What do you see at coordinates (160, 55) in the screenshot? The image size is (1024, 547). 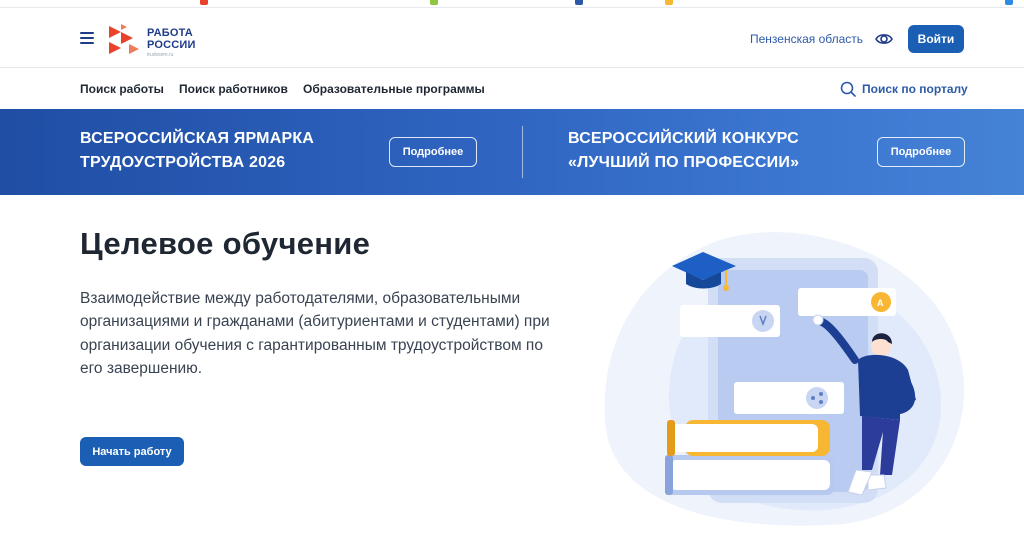 I see `logo-subtitle: trudvsem.ru` at bounding box center [160, 55].